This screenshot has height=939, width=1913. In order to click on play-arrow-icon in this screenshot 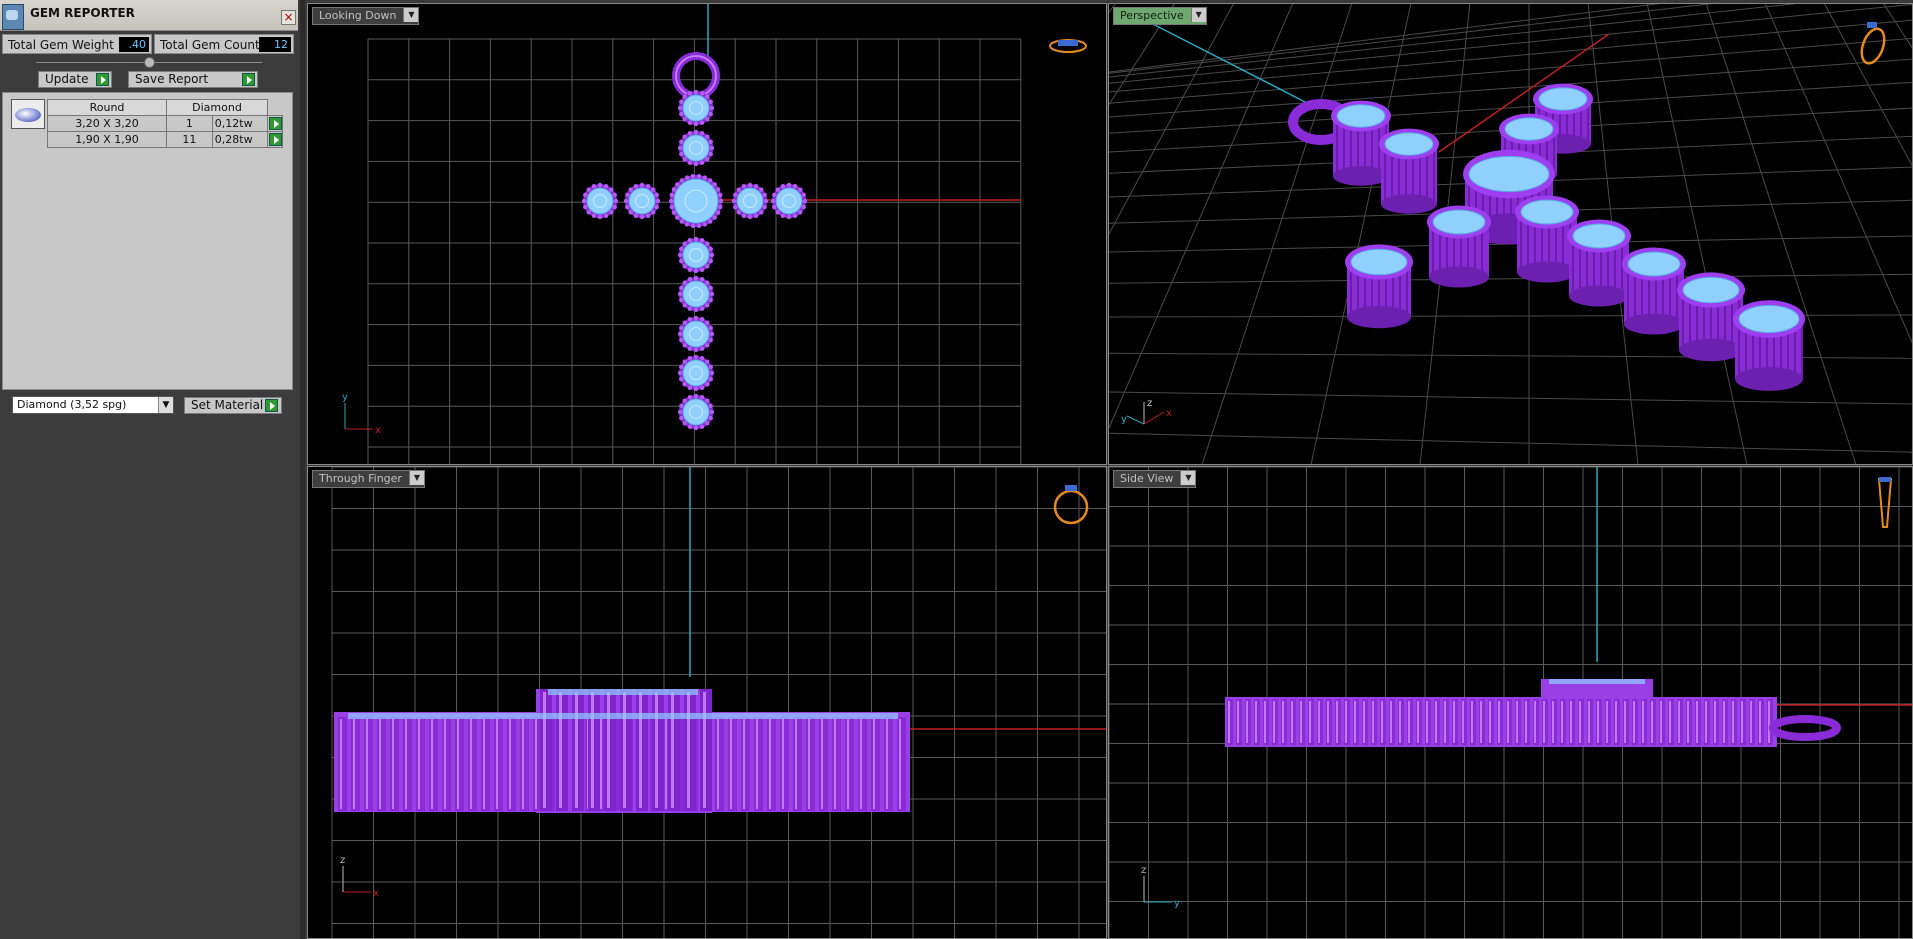, I will do `click(275, 123)`.